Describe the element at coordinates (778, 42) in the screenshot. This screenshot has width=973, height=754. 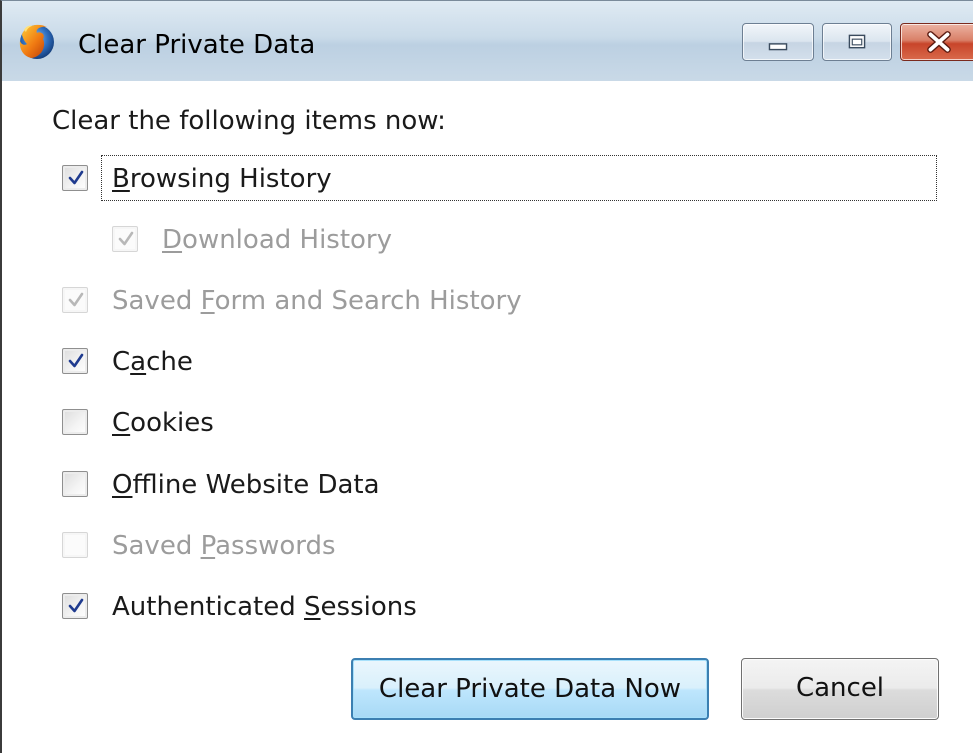
I see `minimize-button` at that location.